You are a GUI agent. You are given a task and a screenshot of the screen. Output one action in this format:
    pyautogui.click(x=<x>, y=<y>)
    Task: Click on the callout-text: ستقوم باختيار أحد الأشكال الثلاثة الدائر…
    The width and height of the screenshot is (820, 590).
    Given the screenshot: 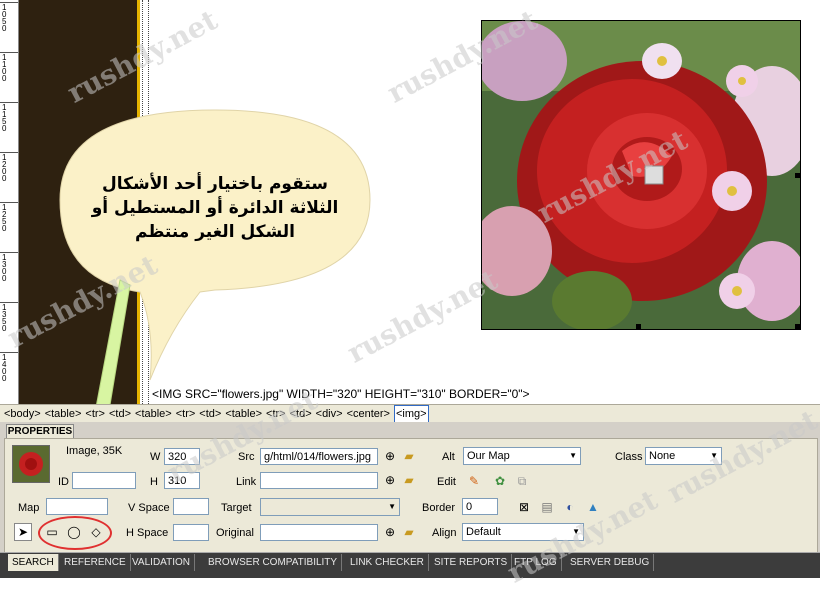 What is the action you would take?
    pyautogui.click(x=215, y=208)
    